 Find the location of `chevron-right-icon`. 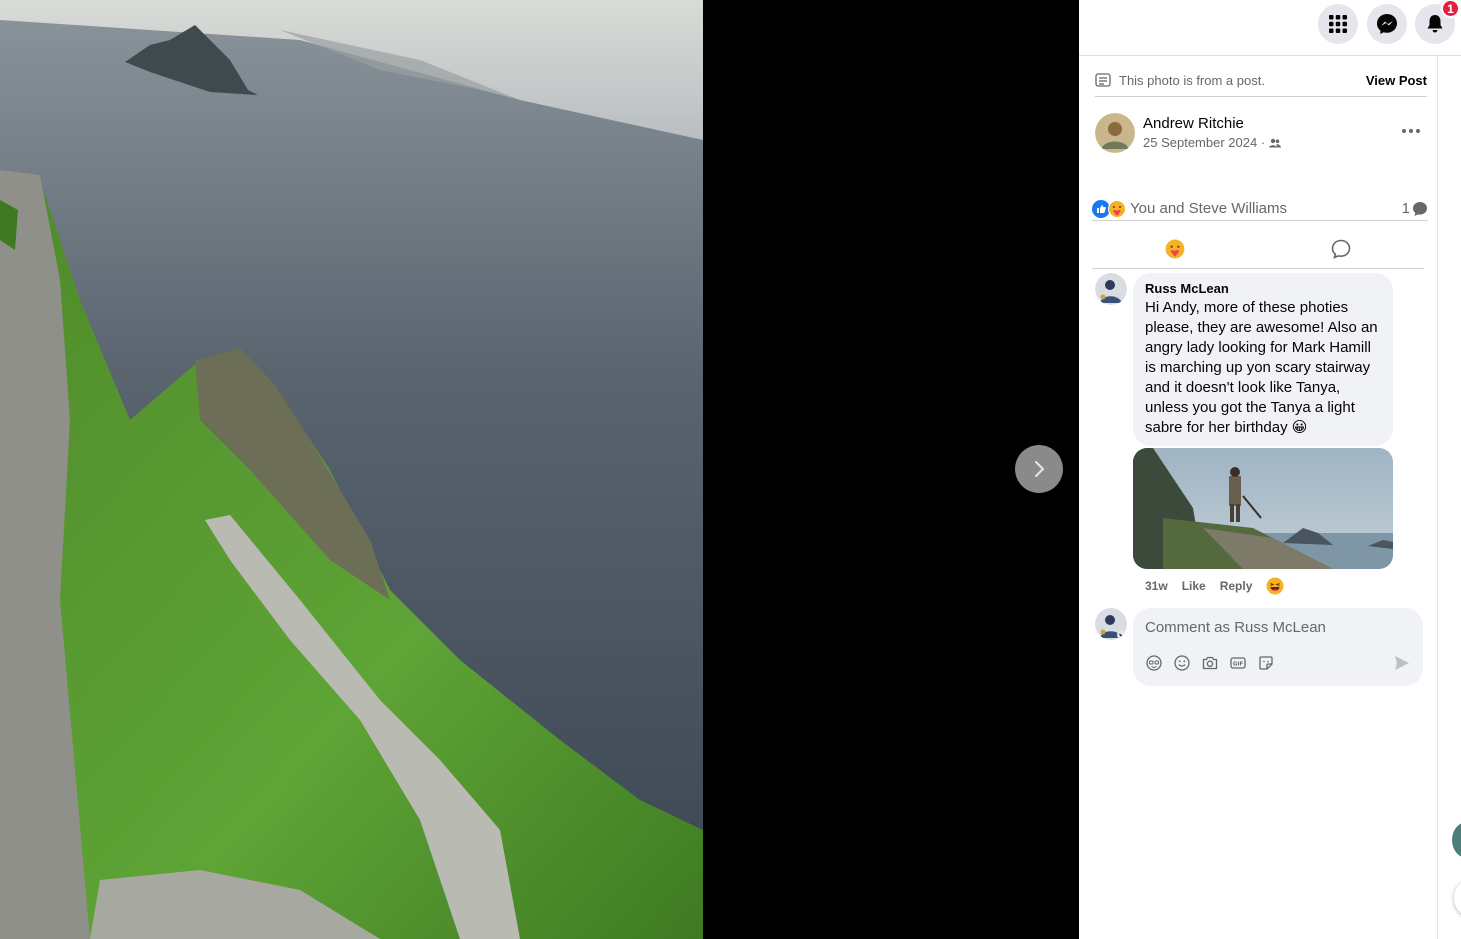

chevron-right-icon is located at coordinates (1039, 469).